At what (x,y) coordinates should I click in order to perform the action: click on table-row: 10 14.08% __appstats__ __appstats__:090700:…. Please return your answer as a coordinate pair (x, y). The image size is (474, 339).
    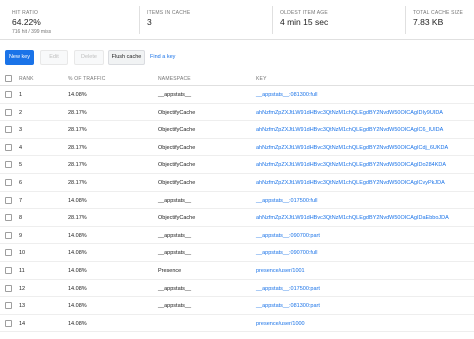
    Looking at the image, I should click on (237, 253).